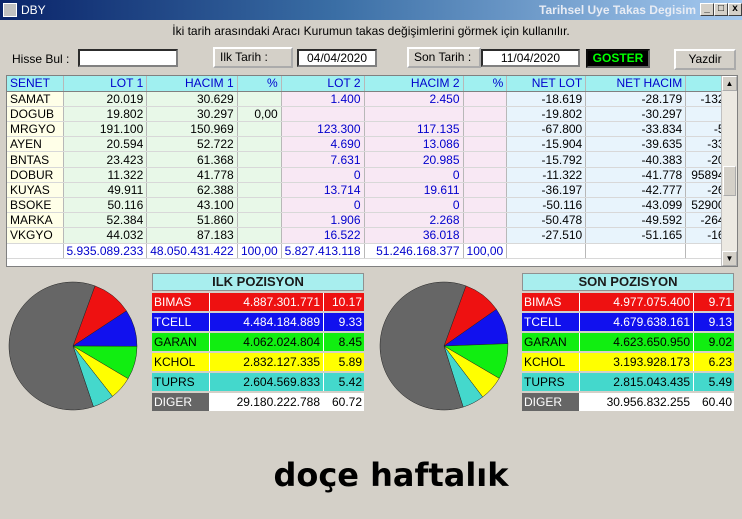 Image resolution: width=742 pixels, height=519 pixels. What do you see at coordinates (546, 205) in the screenshot?
I see `table-cell: -50.116` at bounding box center [546, 205].